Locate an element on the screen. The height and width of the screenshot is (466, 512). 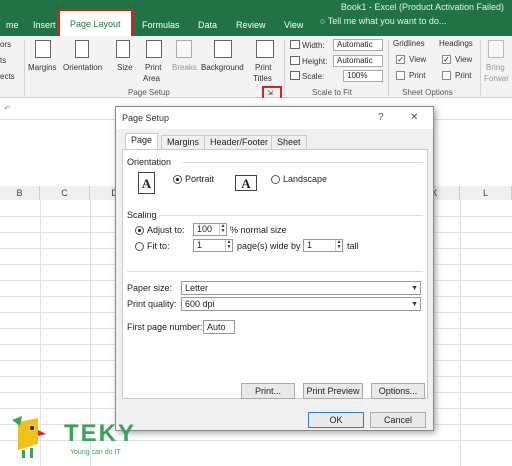
height-dropdown: Automatic is located at coordinates (358, 61).